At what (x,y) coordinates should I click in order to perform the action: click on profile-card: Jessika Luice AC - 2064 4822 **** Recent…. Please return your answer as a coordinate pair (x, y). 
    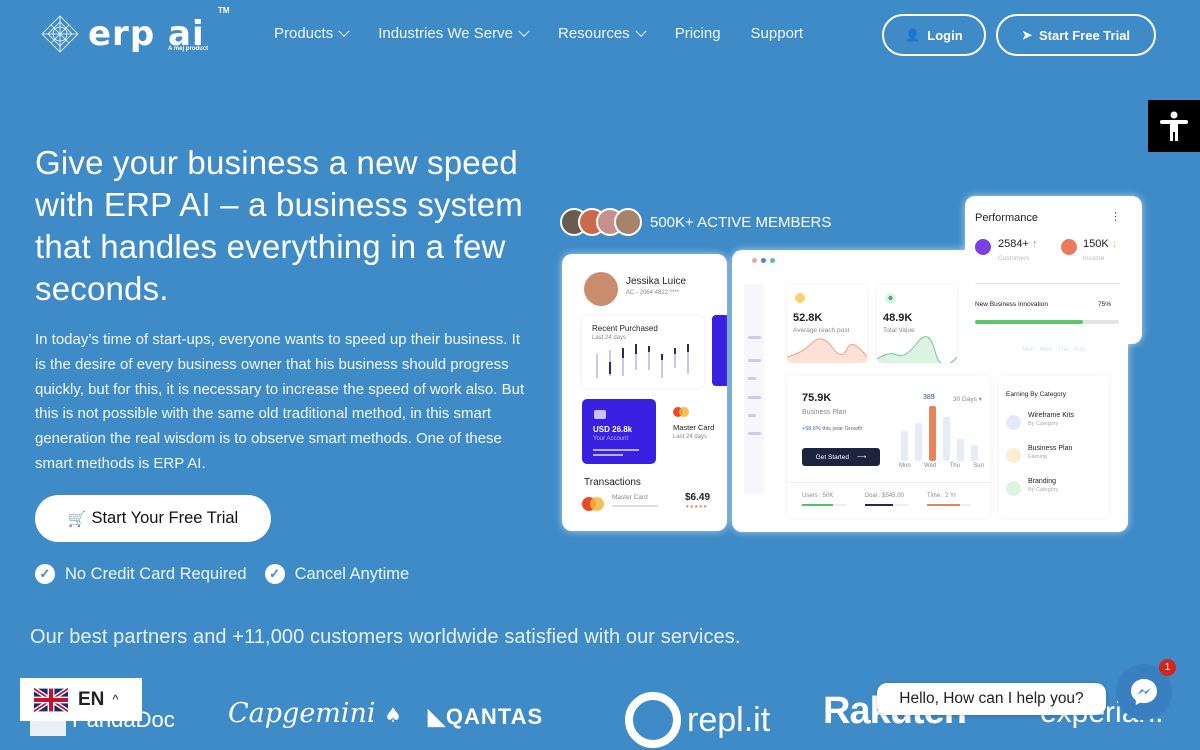
    Looking at the image, I should click on (644, 392).